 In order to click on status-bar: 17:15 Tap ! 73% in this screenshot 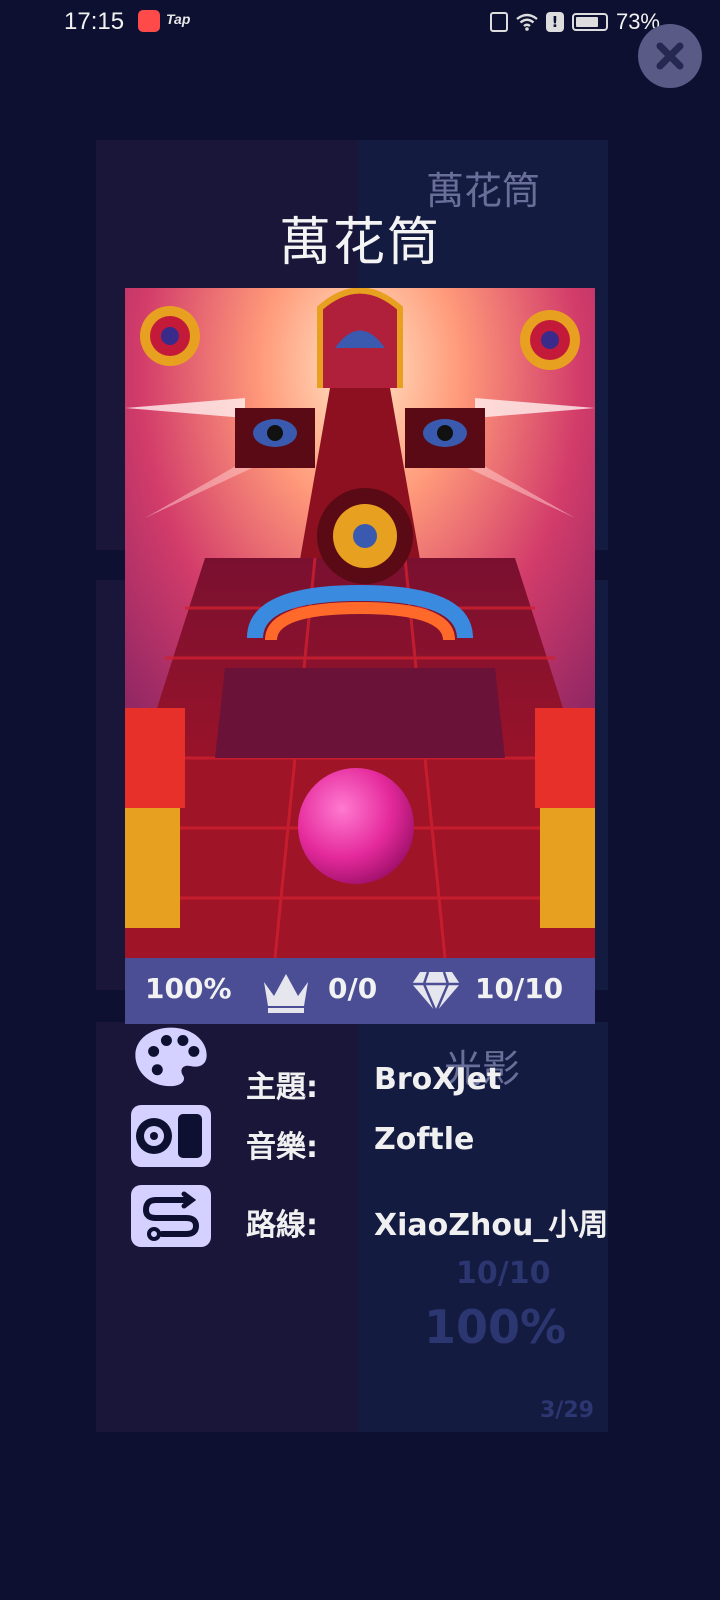, I will do `click(360, 22)`.